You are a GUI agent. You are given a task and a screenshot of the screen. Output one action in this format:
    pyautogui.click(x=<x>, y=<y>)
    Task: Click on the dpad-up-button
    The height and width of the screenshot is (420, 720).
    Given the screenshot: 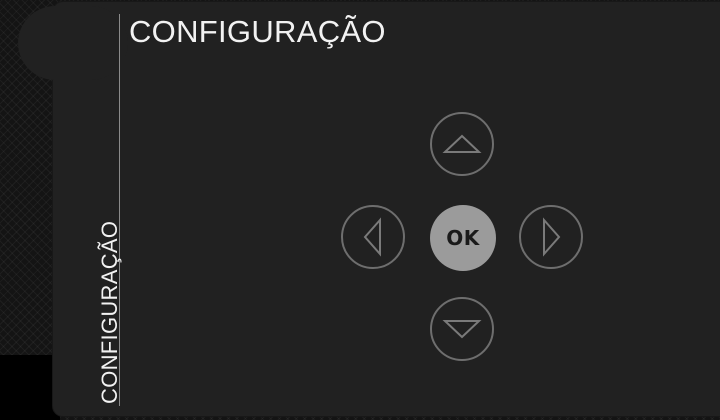 What is the action you would take?
    pyautogui.click(x=462, y=144)
    